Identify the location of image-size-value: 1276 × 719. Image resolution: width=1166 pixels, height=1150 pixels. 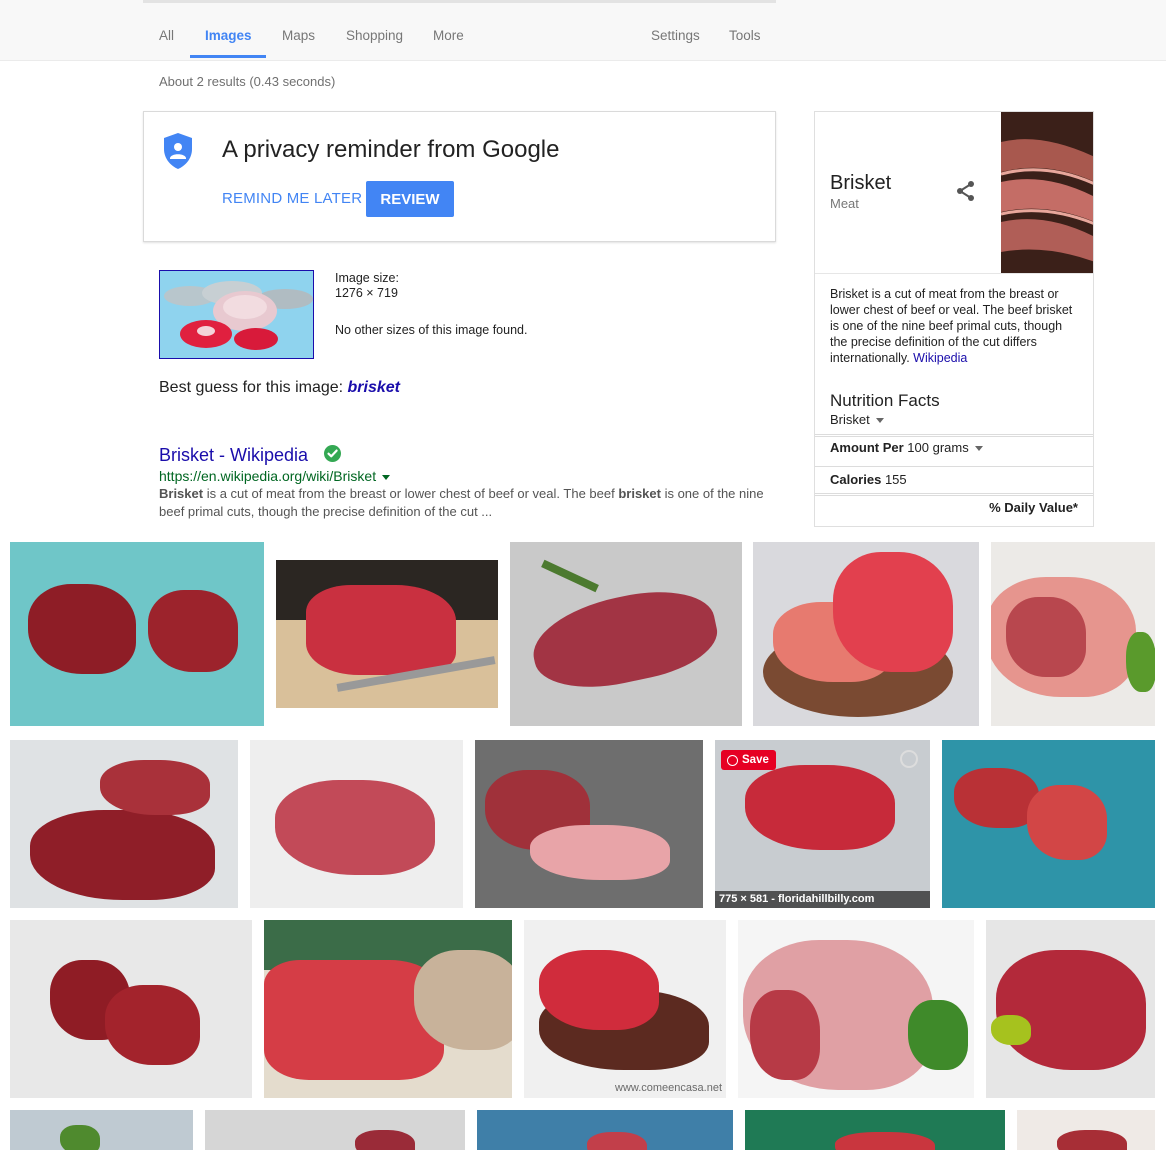
(366, 293).